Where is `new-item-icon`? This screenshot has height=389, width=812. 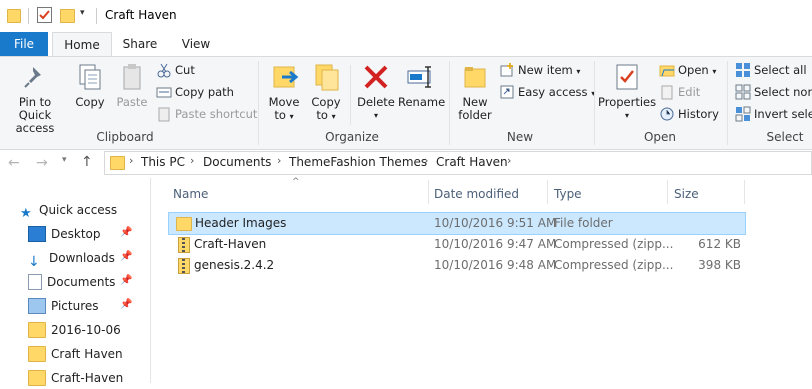 new-item-icon is located at coordinates (507, 70).